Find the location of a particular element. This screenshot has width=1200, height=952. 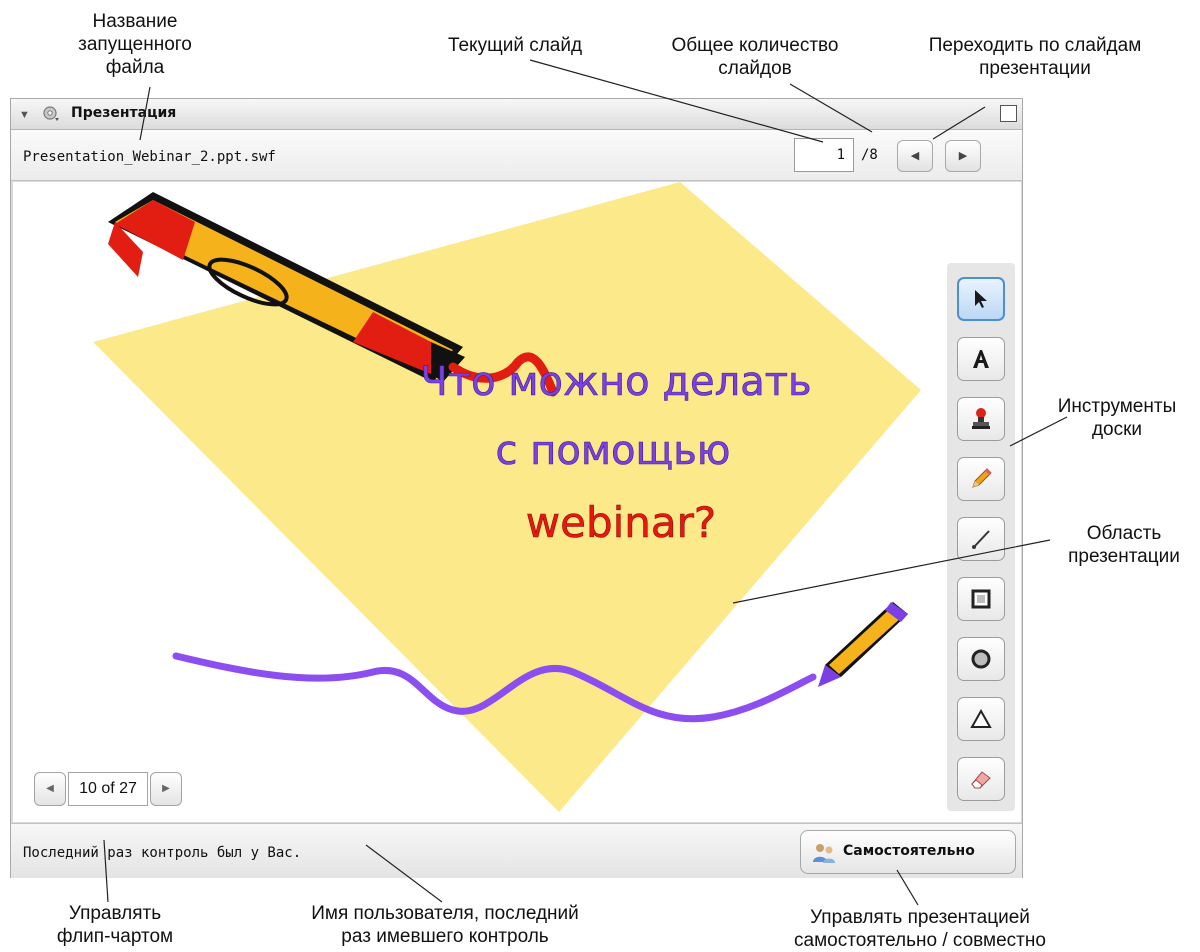

rectangle-tool-button is located at coordinates (981, 599).